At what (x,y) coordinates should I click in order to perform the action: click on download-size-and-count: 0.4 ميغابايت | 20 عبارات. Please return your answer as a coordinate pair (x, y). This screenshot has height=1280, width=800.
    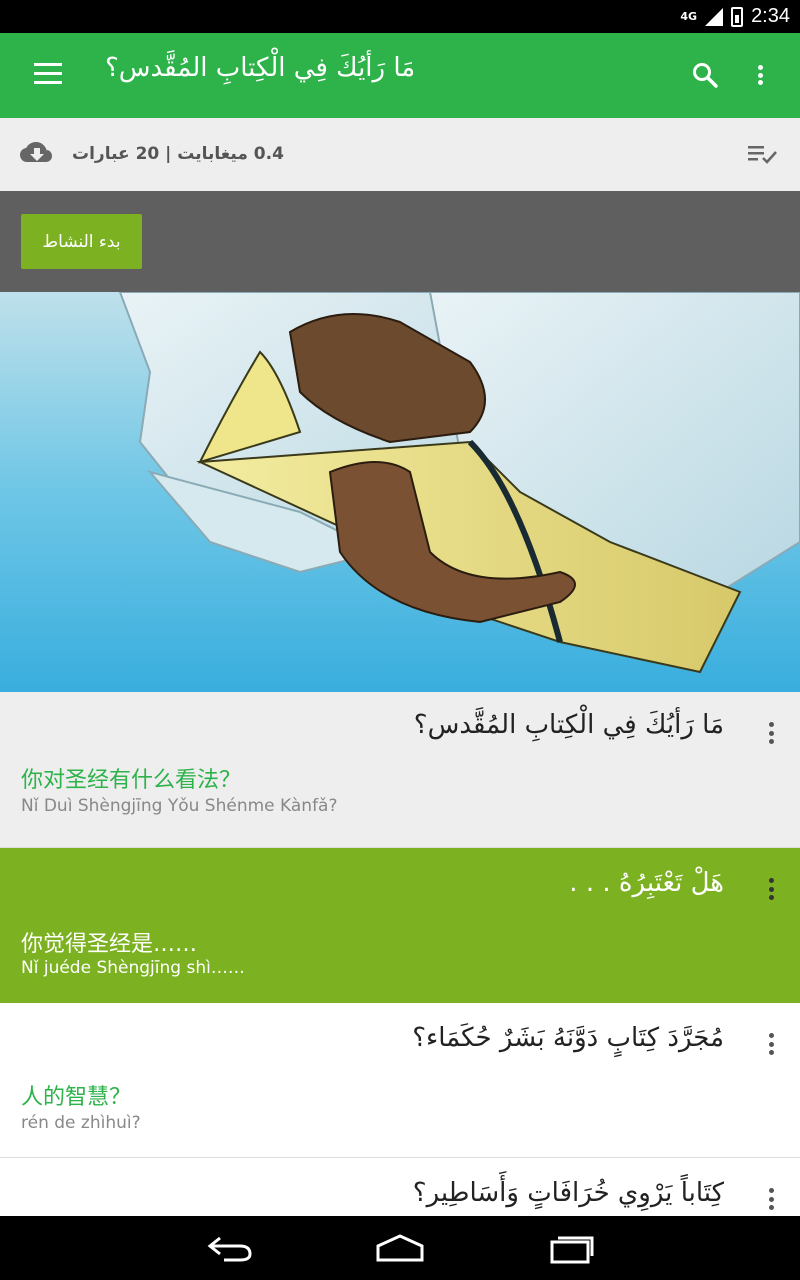
    Looking at the image, I should click on (178, 154).